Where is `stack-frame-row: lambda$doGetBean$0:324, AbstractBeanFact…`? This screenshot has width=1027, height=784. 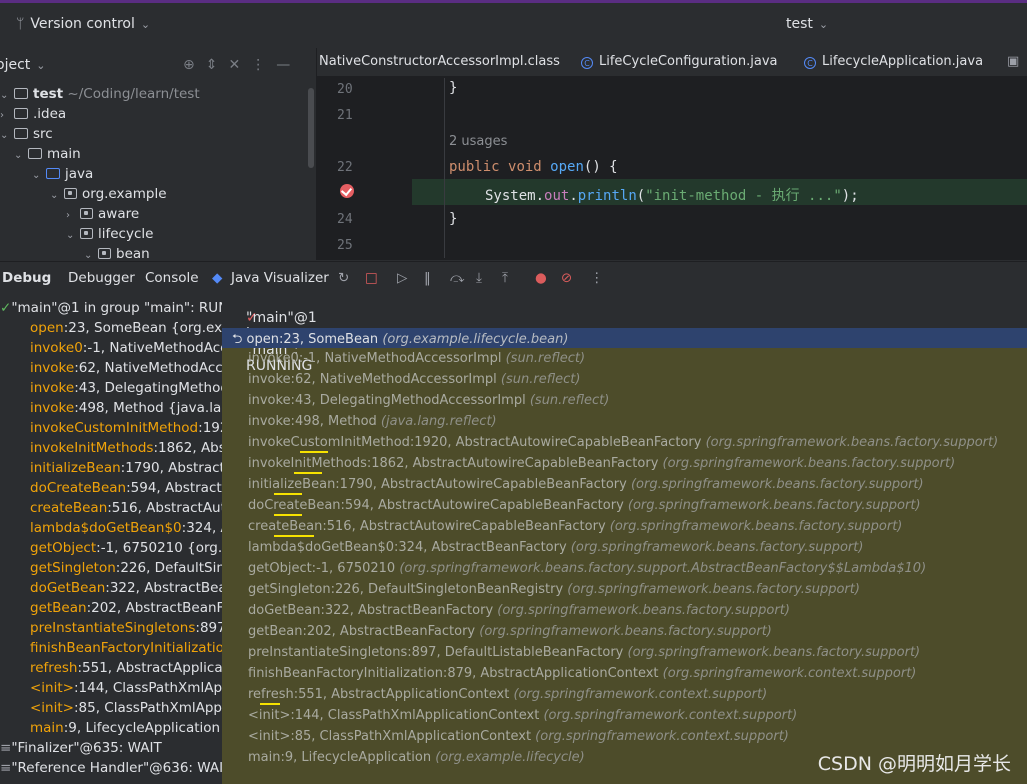
stack-frame-row: lambda$doGetBean$0:324, AbstractBeanFact… is located at coordinates (555, 547).